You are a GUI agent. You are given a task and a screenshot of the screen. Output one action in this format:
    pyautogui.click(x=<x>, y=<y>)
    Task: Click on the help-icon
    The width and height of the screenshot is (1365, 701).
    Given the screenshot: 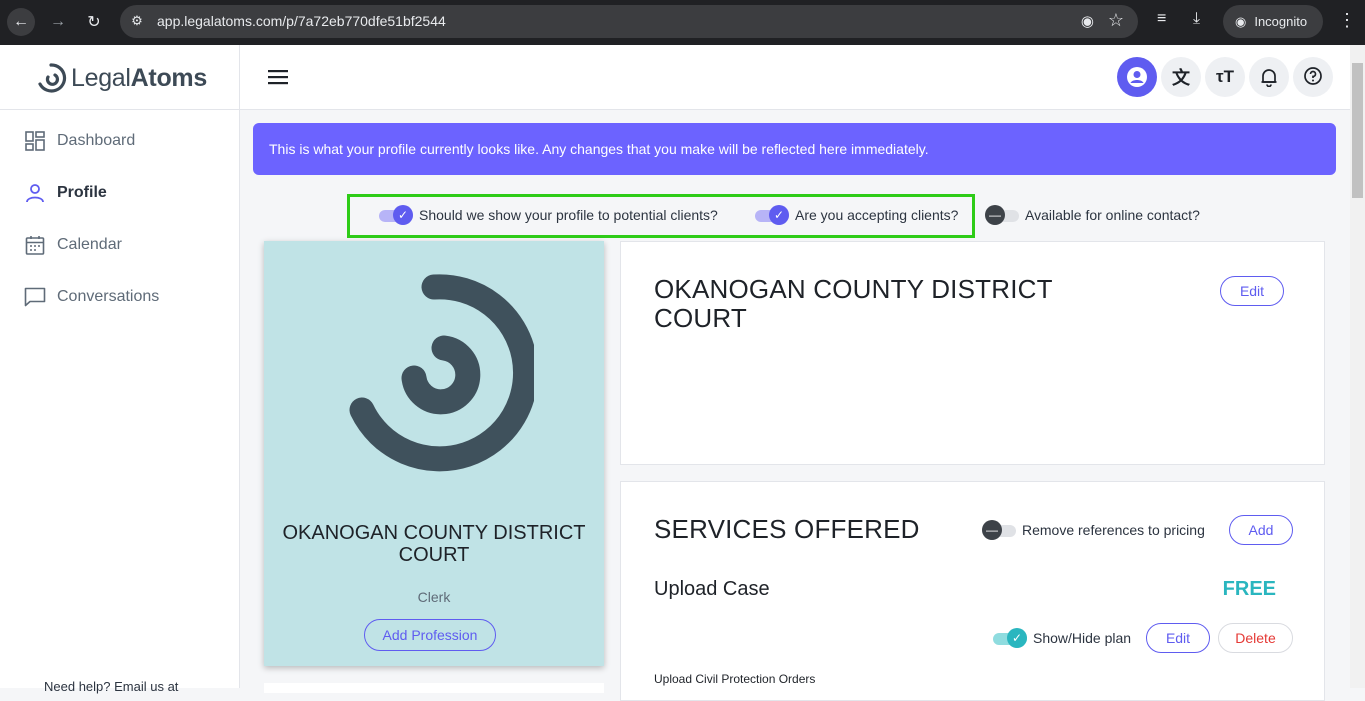 What is the action you would take?
    pyautogui.click(x=1313, y=76)
    